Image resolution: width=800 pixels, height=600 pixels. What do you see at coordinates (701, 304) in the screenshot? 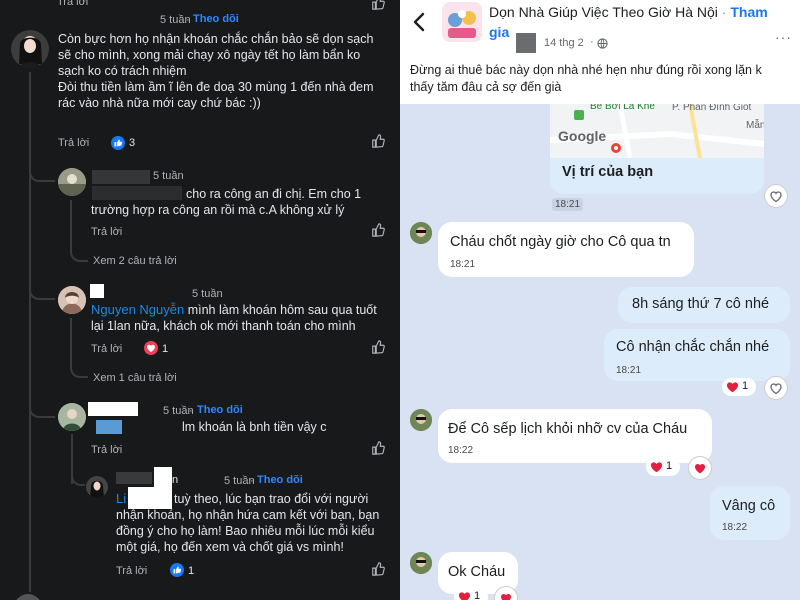
I see `message-text: 8h sáng thứ 7 cô nhé` at bounding box center [701, 304].